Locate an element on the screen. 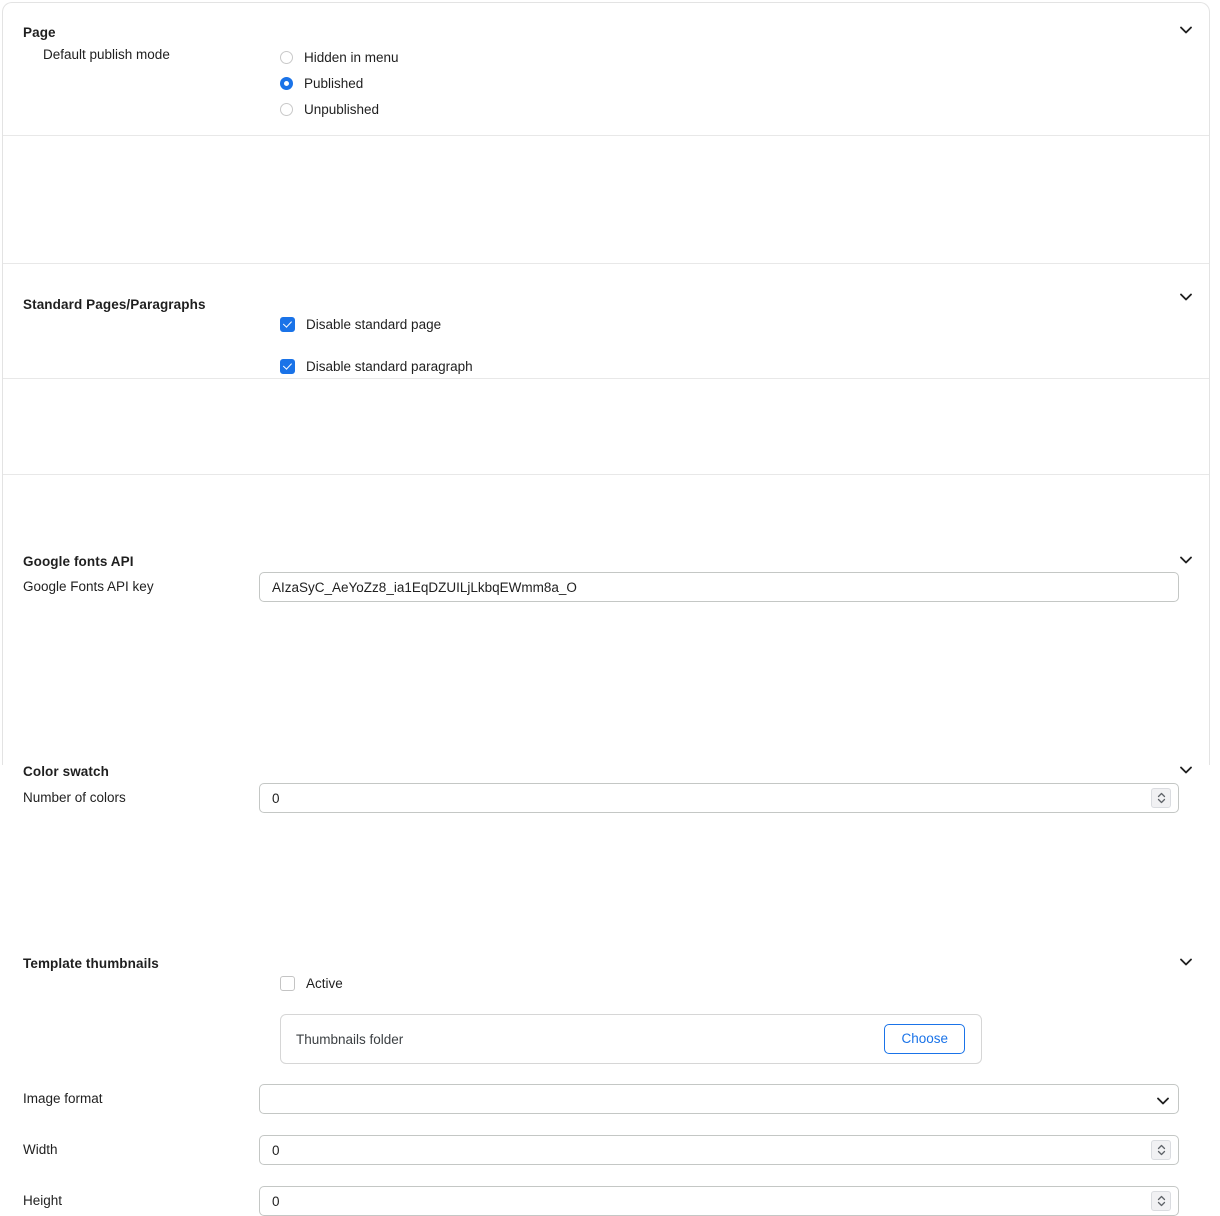 Image resolution: width=1220 pixels, height=1216 pixels. control-width is located at coordinates (734, 1150).